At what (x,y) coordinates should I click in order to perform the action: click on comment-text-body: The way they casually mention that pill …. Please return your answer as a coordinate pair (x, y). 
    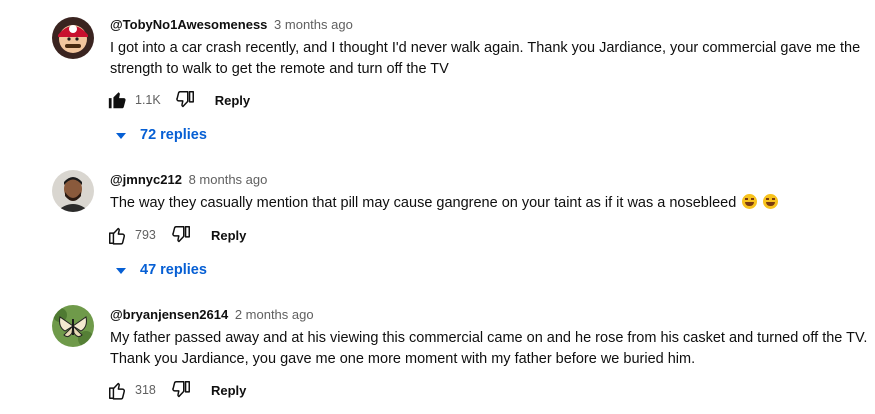
    Looking at the image, I should click on (423, 203).